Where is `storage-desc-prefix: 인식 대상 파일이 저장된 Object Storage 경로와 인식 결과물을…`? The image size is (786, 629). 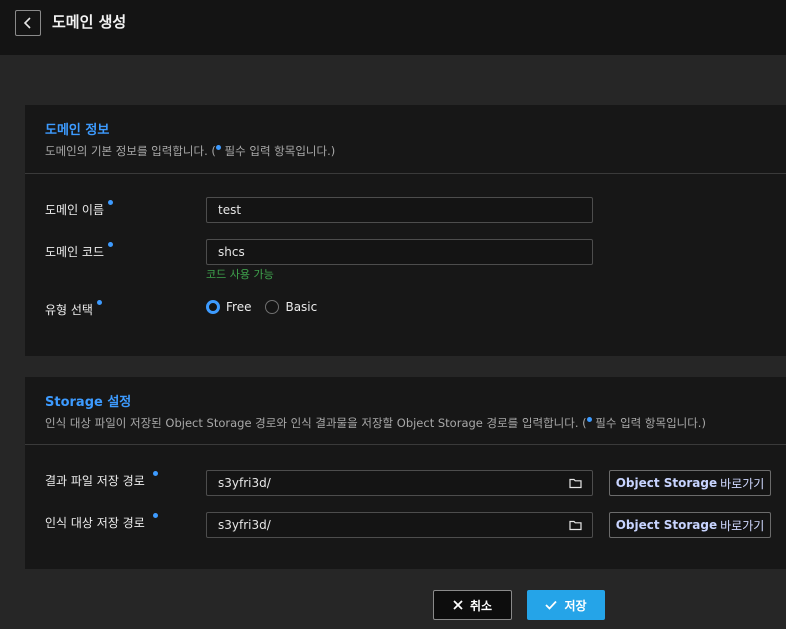
storage-desc-prefix: 인식 대상 파일이 저장된 Object Storage 경로와 인식 결과물을… is located at coordinates (316, 423).